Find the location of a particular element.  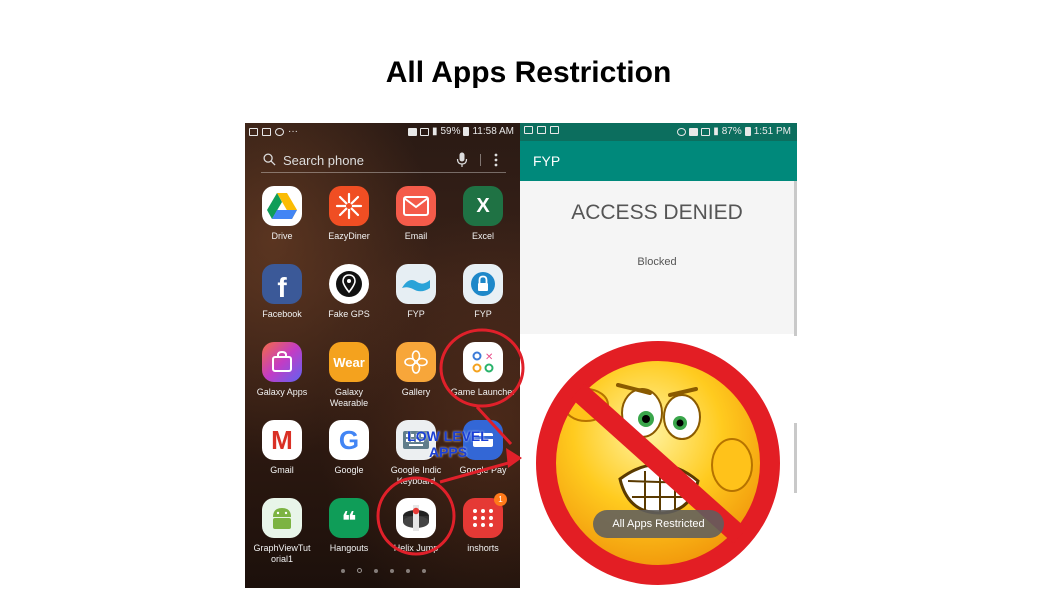

helix-jump-icon is located at coordinates (416, 518).